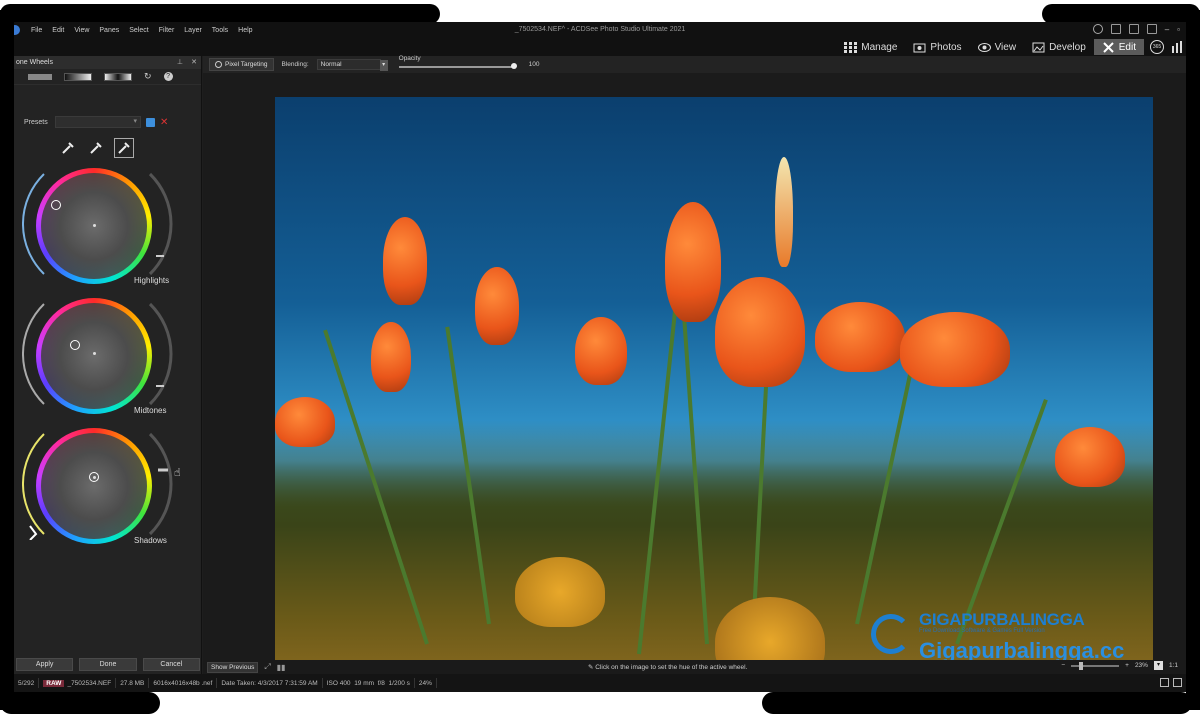  I want to click on cancel-button: Cancel, so click(171, 664).